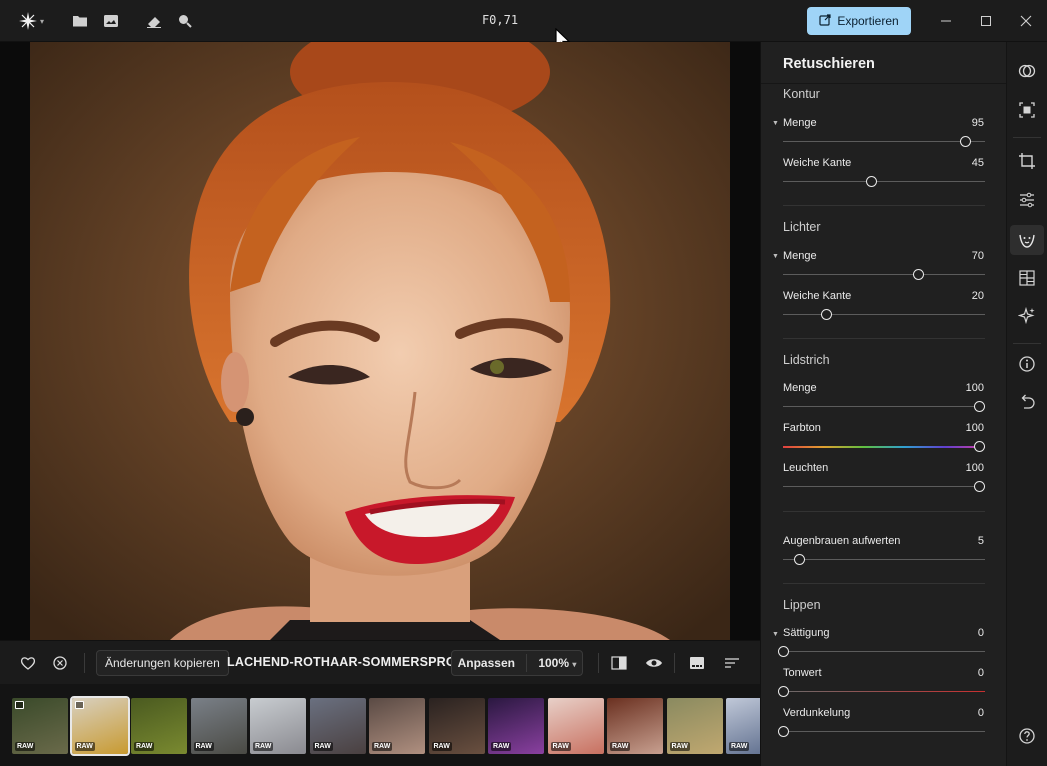 This screenshot has height=766, width=1047. Describe the element at coordinates (697, 663) in the screenshot. I see `filmstrip-toggle-icon` at that location.